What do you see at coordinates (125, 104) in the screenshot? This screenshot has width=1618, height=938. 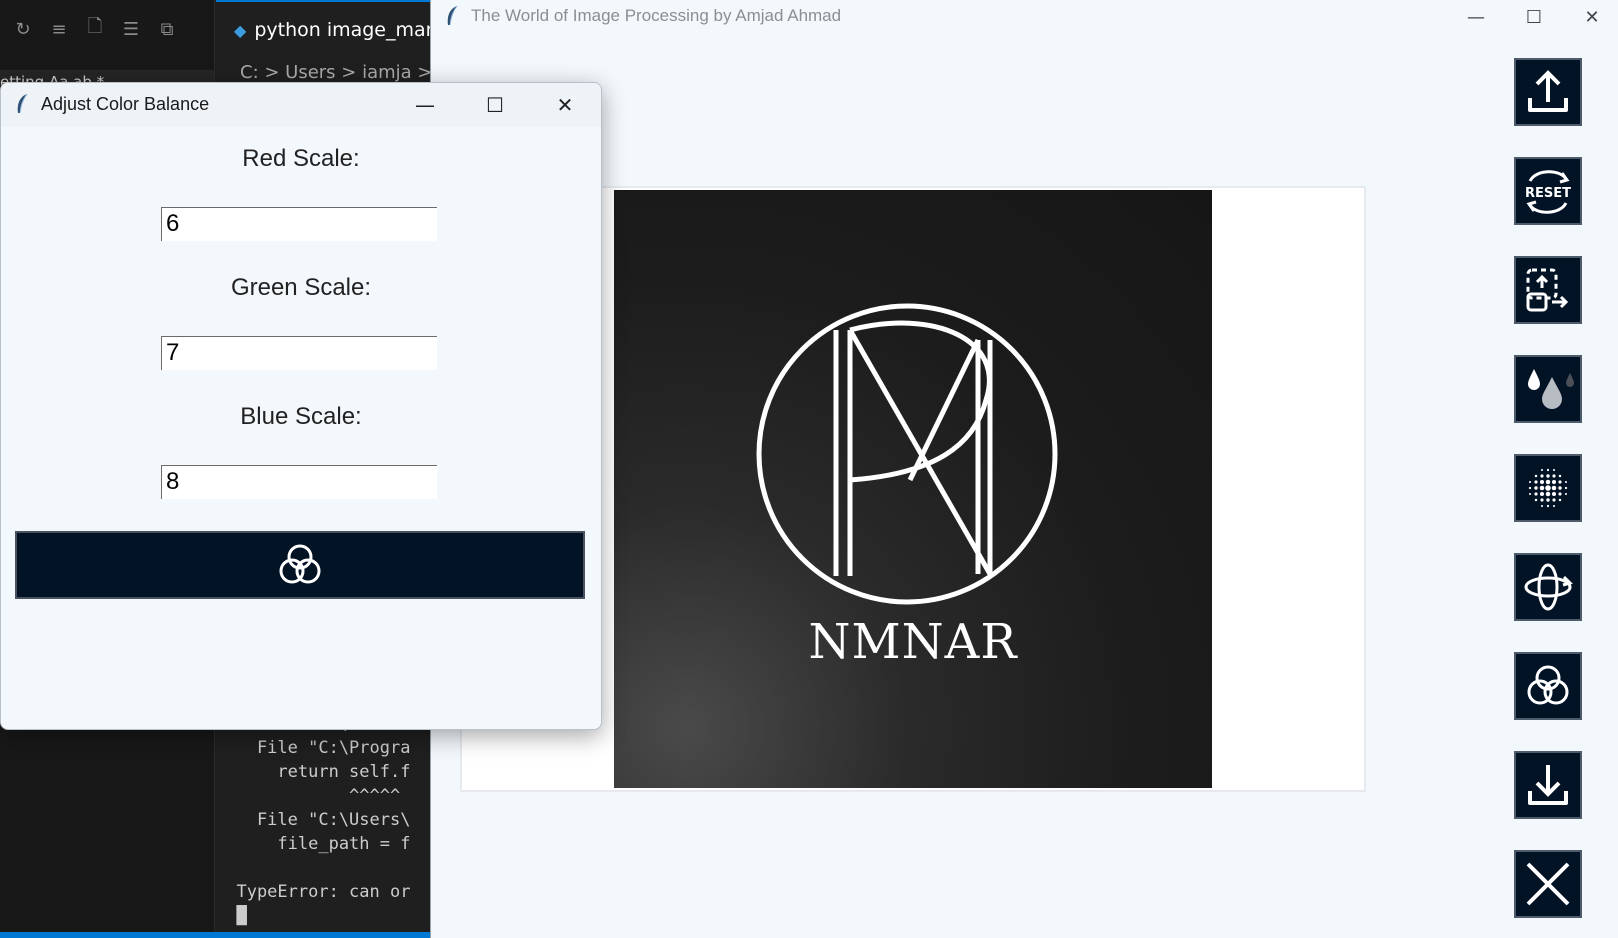 I see `dialog-title: Adjust Color Balance` at bounding box center [125, 104].